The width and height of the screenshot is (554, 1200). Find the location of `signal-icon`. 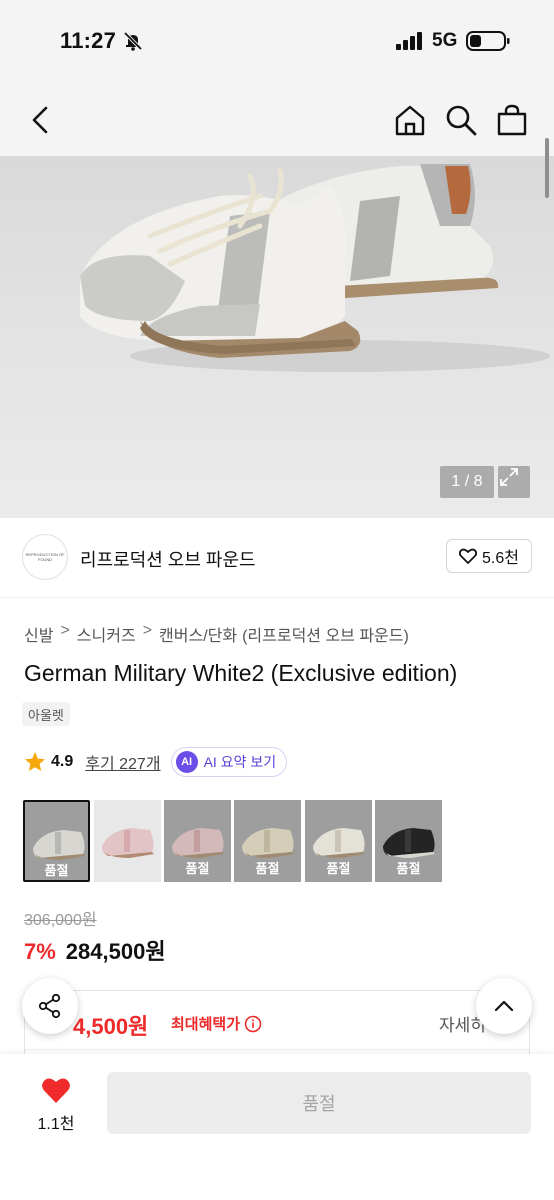

signal-icon is located at coordinates (409, 41).